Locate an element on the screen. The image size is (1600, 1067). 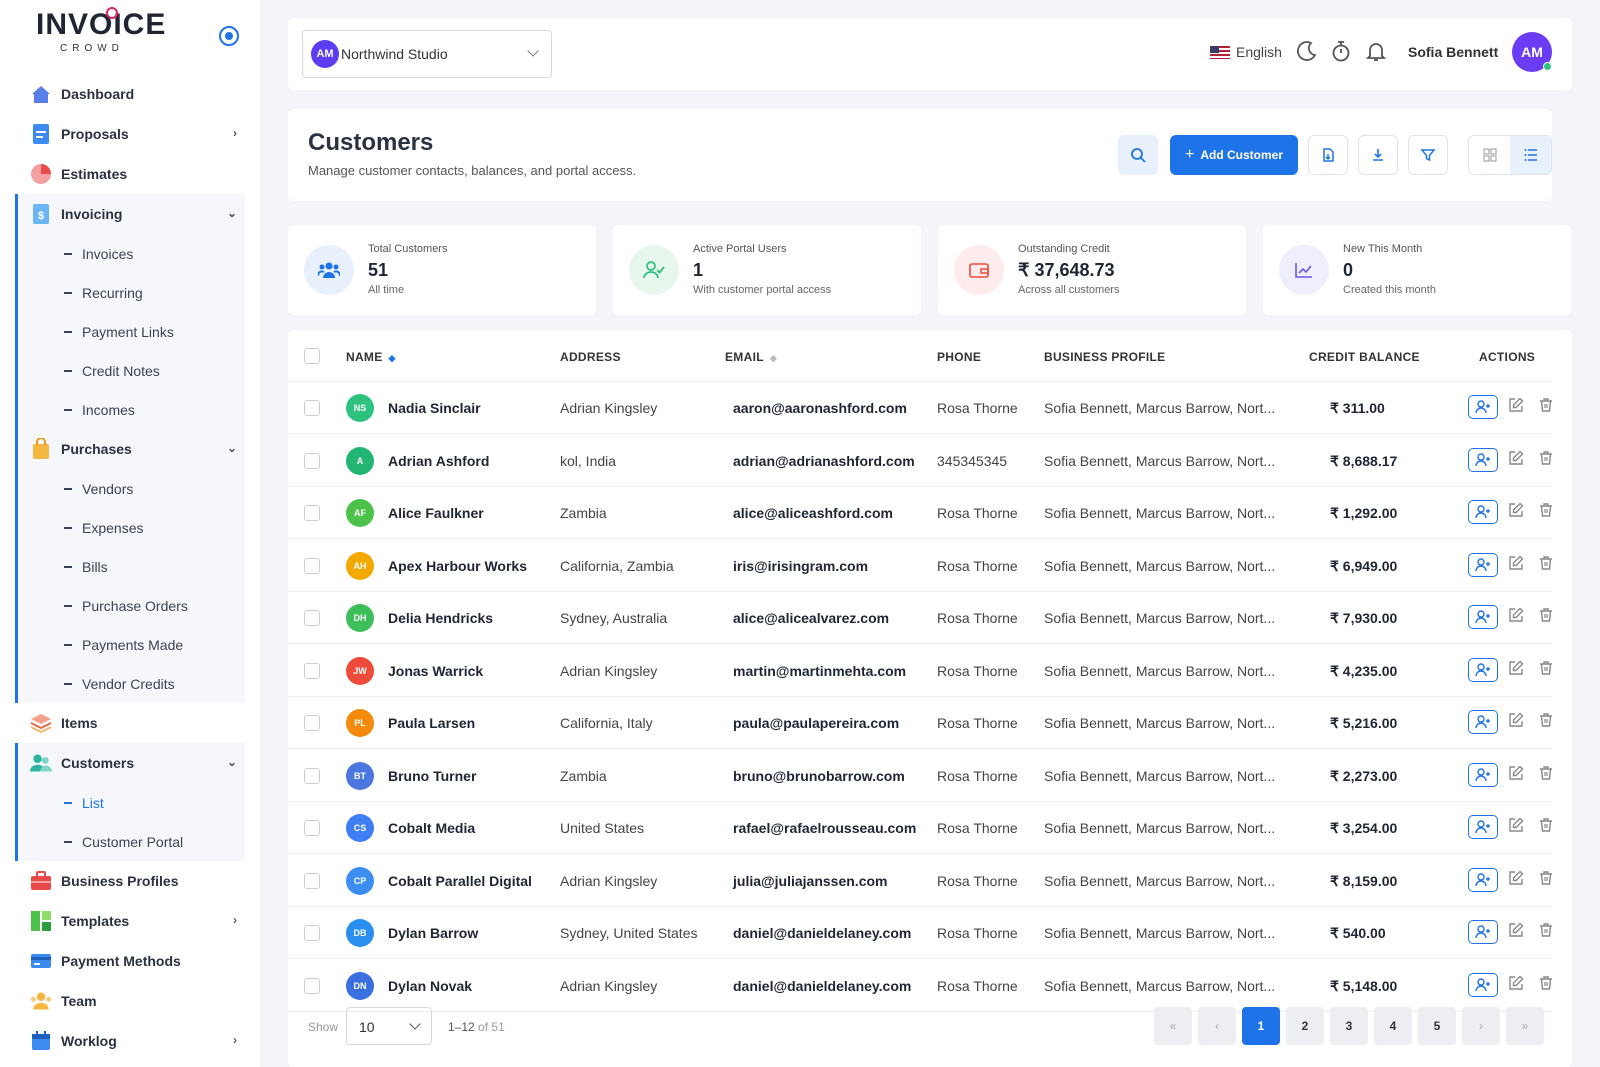
sidebar-item-templates: Templates › is located at coordinates (130, 921).